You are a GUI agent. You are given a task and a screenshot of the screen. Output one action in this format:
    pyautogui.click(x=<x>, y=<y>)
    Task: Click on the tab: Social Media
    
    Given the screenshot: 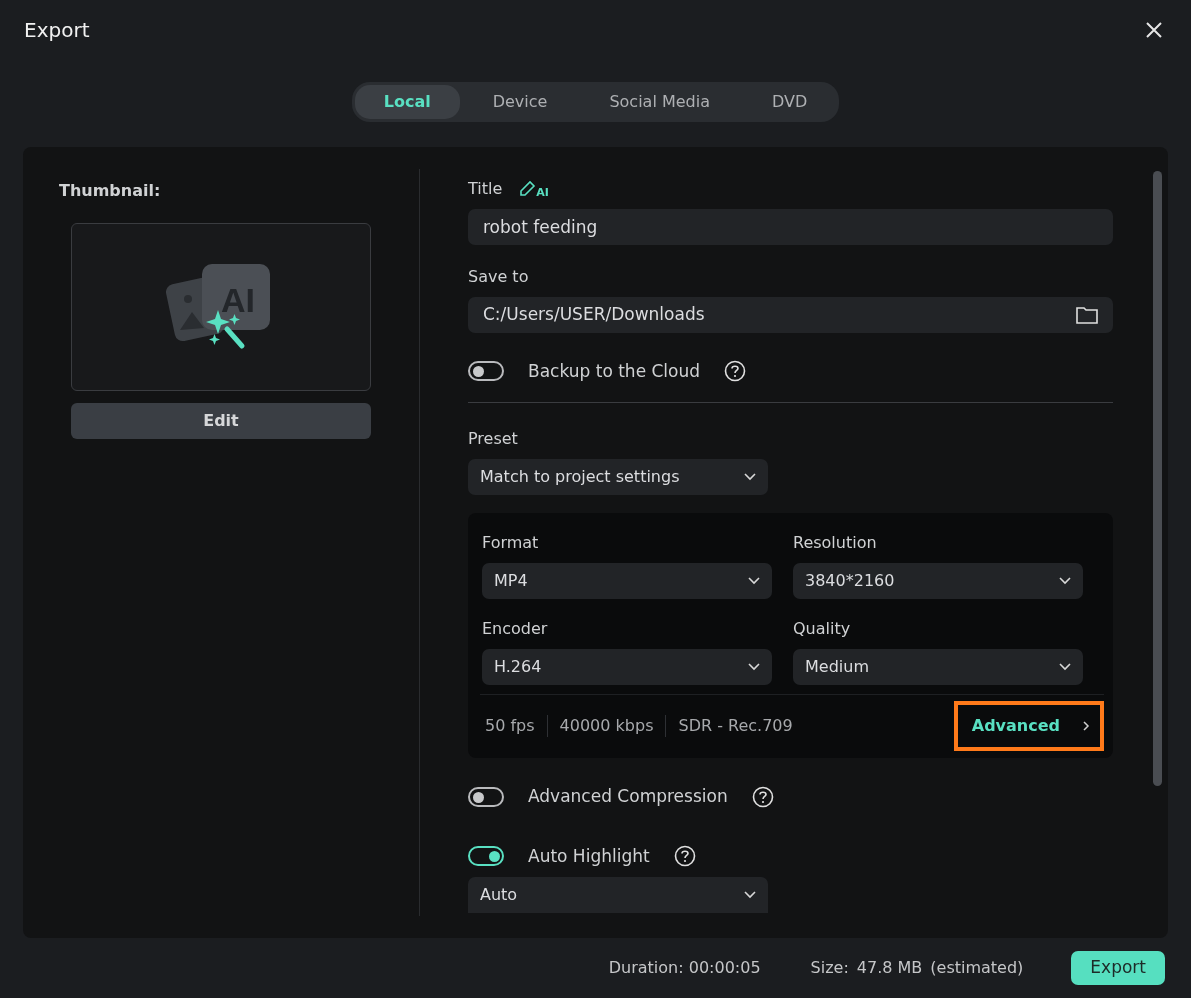 What is the action you would take?
    pyautogui.click(x=659, y=101)
    